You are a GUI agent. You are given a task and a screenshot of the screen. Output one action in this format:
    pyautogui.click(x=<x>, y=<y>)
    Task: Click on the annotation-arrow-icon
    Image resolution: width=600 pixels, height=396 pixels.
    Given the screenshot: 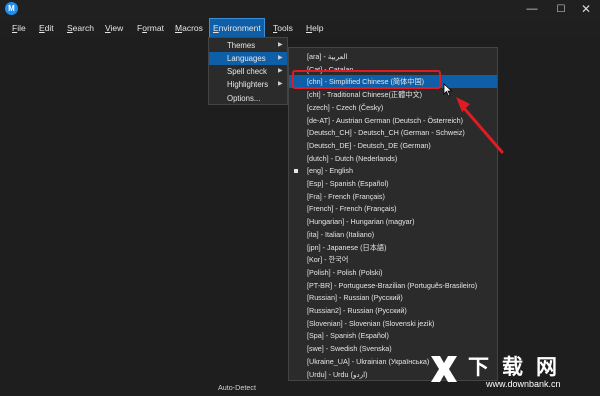 What is the action you would take?
    pyautogui.click(x=480, y=125)
    